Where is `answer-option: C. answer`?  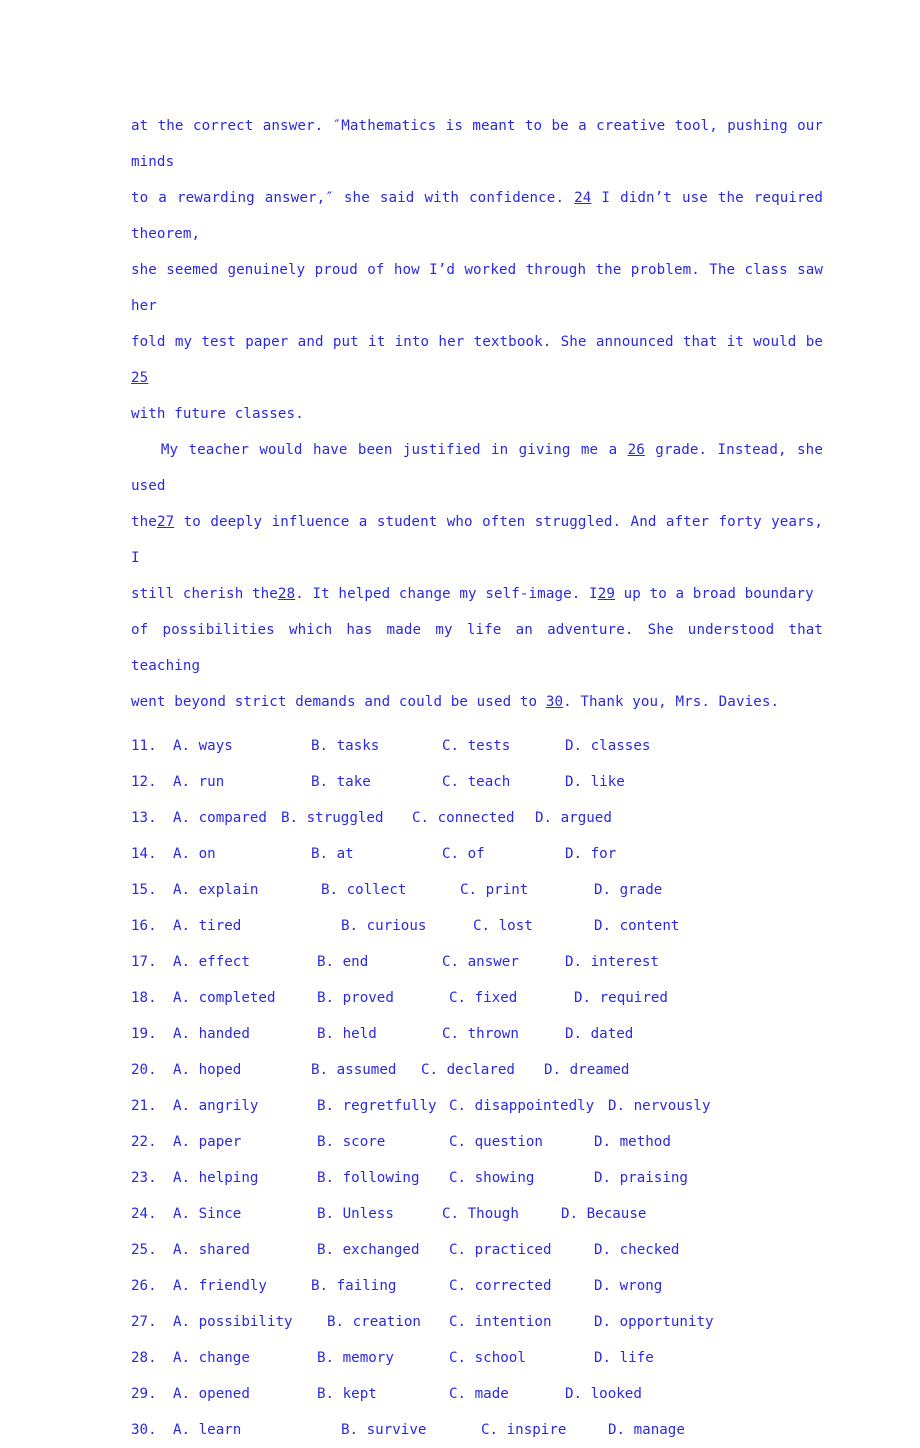
answer-option: C. answer is located at coordinates (480, 962).